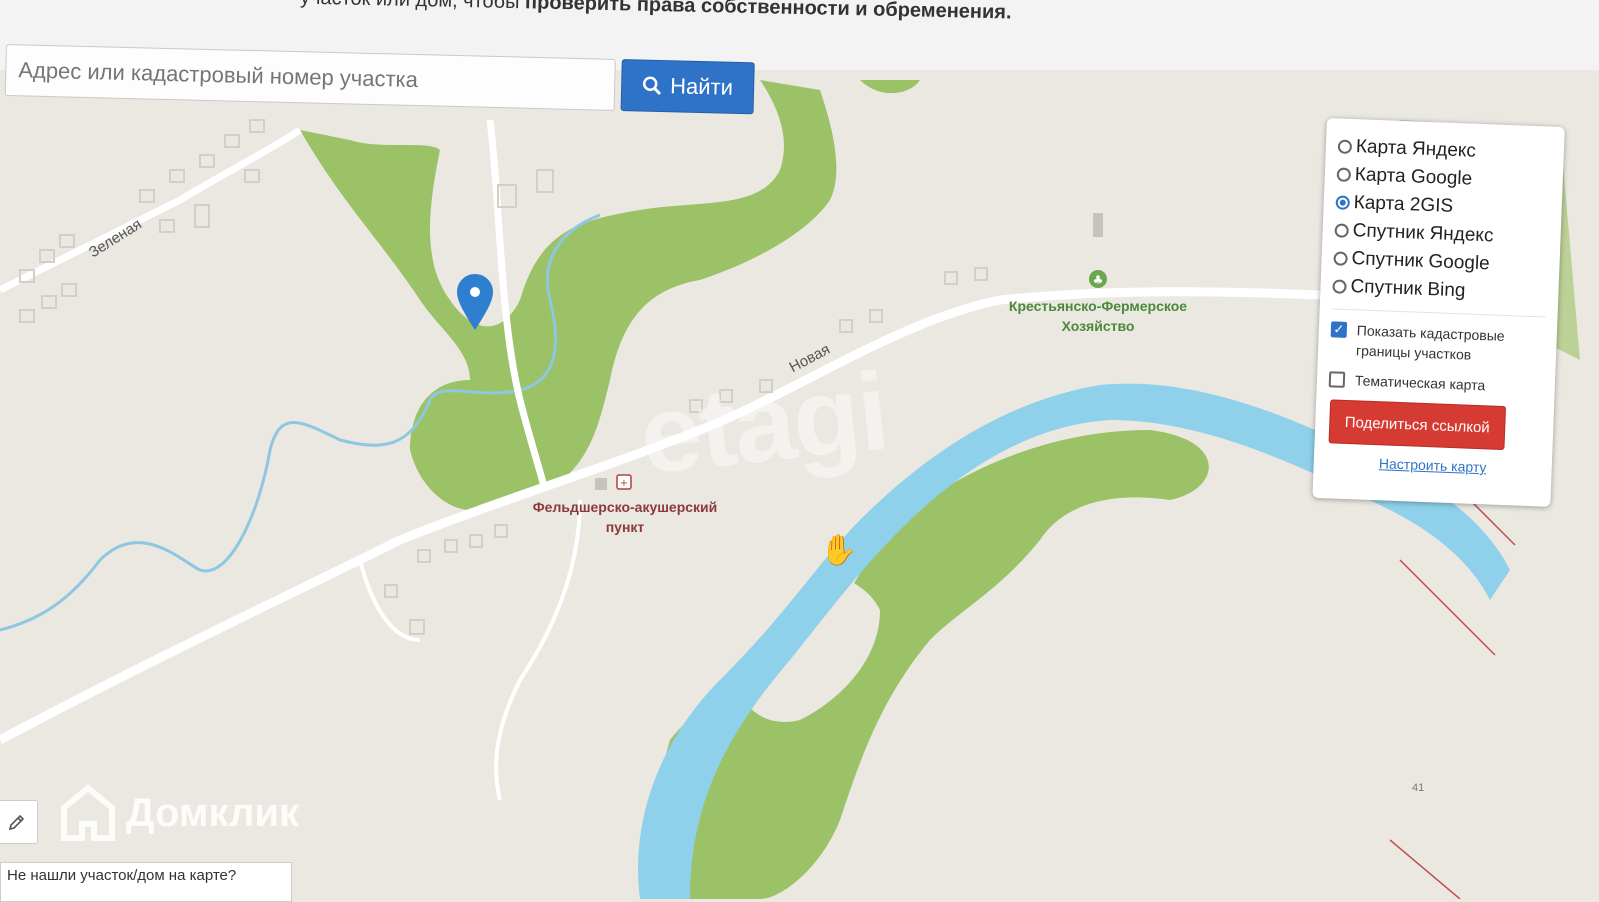  What do you see at coordinates (1417, 425) in the screenshot?
I see `share-link-button: Поделиться ссылкой` at bounding box center [1417, 425].